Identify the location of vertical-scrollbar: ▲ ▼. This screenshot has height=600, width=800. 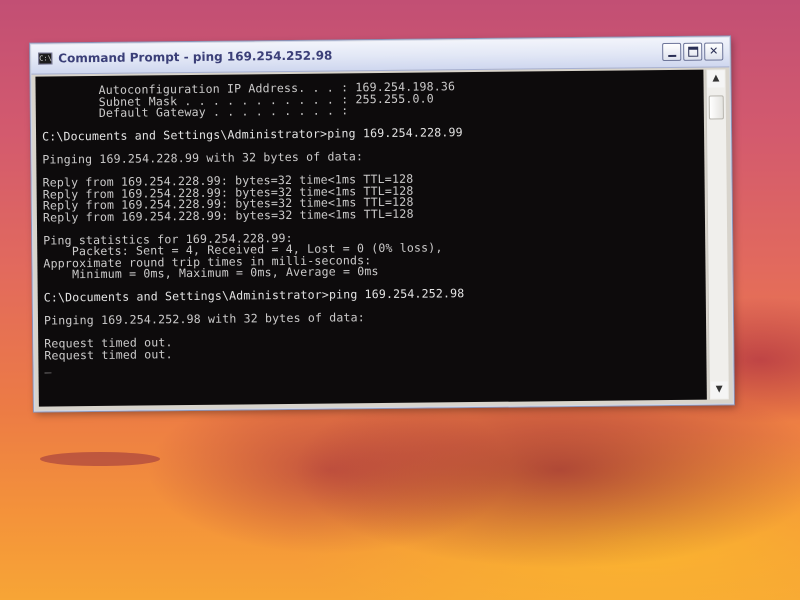
(717, 234).